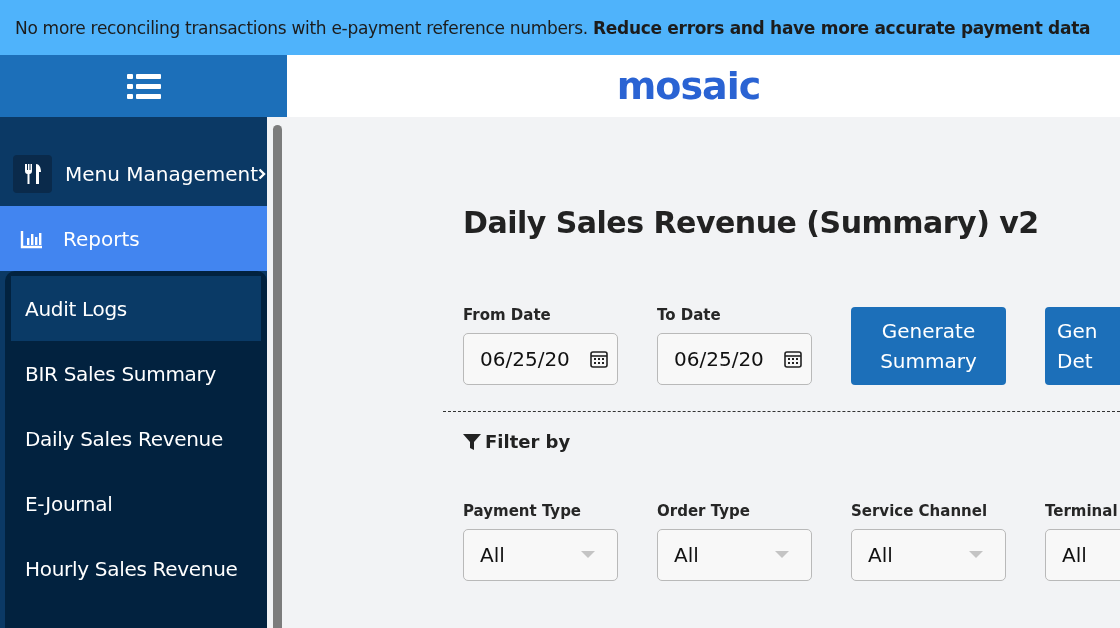 The image size is (1120, 628). I want to click on generate-button: Gen Det, so click(1082, 346).